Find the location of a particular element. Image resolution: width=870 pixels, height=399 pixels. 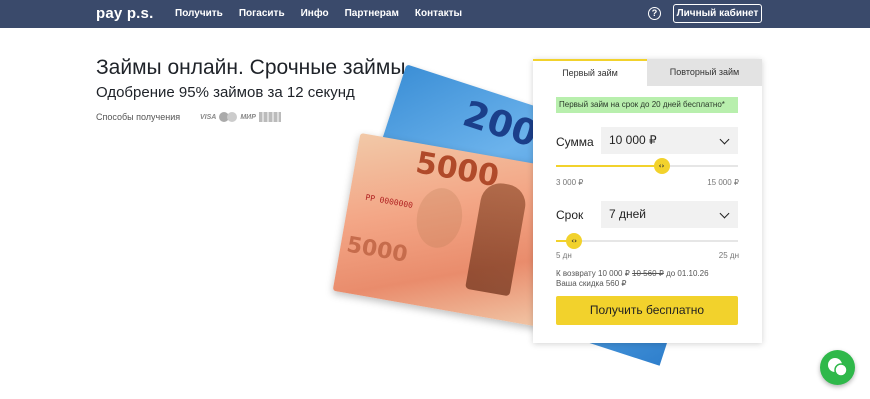

loan-tabs: Первый займ Повторный займ is located at coordinates (647, 72).